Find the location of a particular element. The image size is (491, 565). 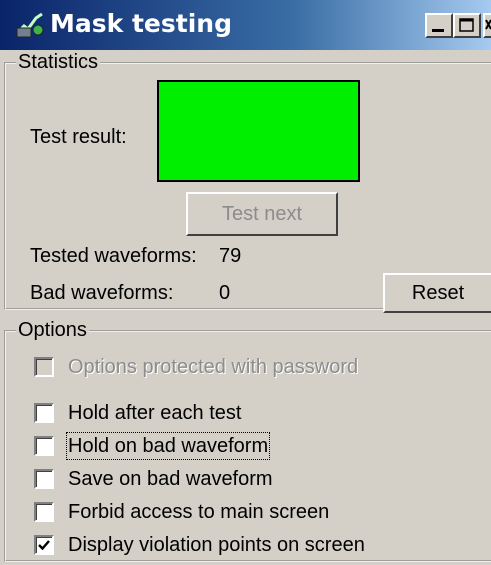

test-result-label: Test result: is located at coordinates (78, 137).